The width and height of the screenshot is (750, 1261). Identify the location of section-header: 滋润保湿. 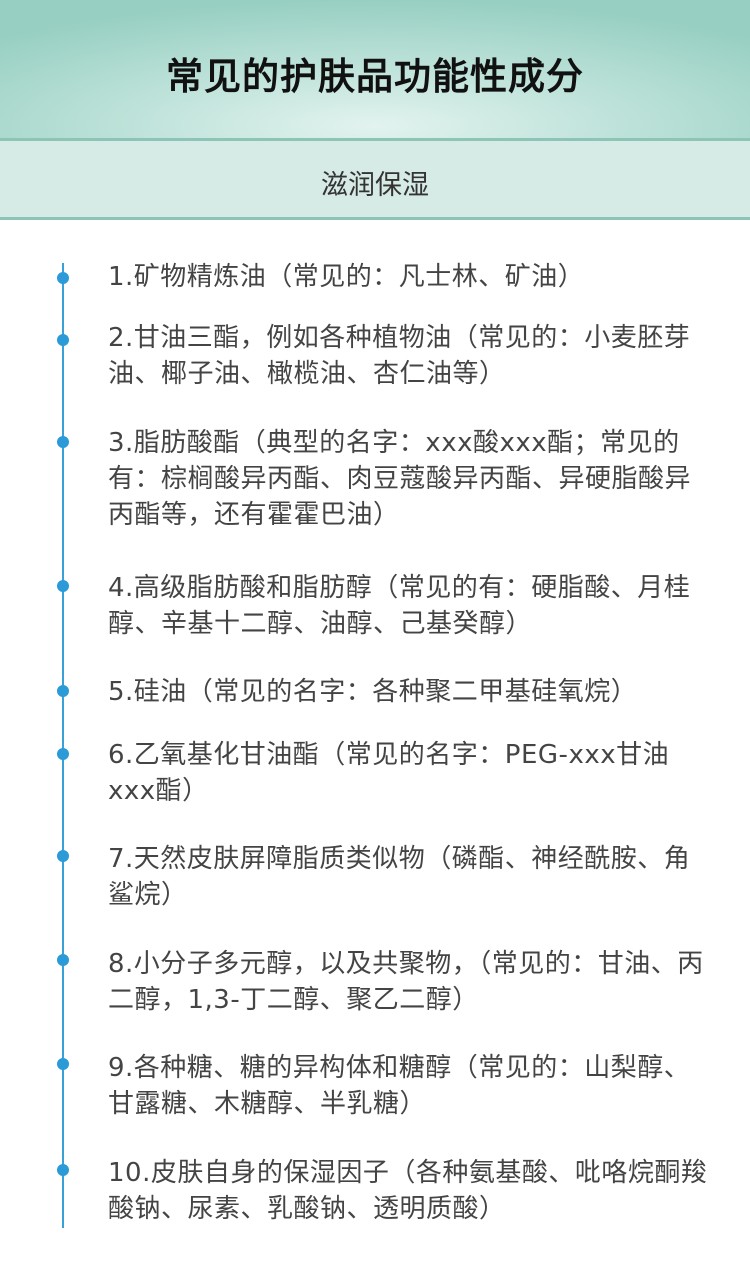
(375, 179).